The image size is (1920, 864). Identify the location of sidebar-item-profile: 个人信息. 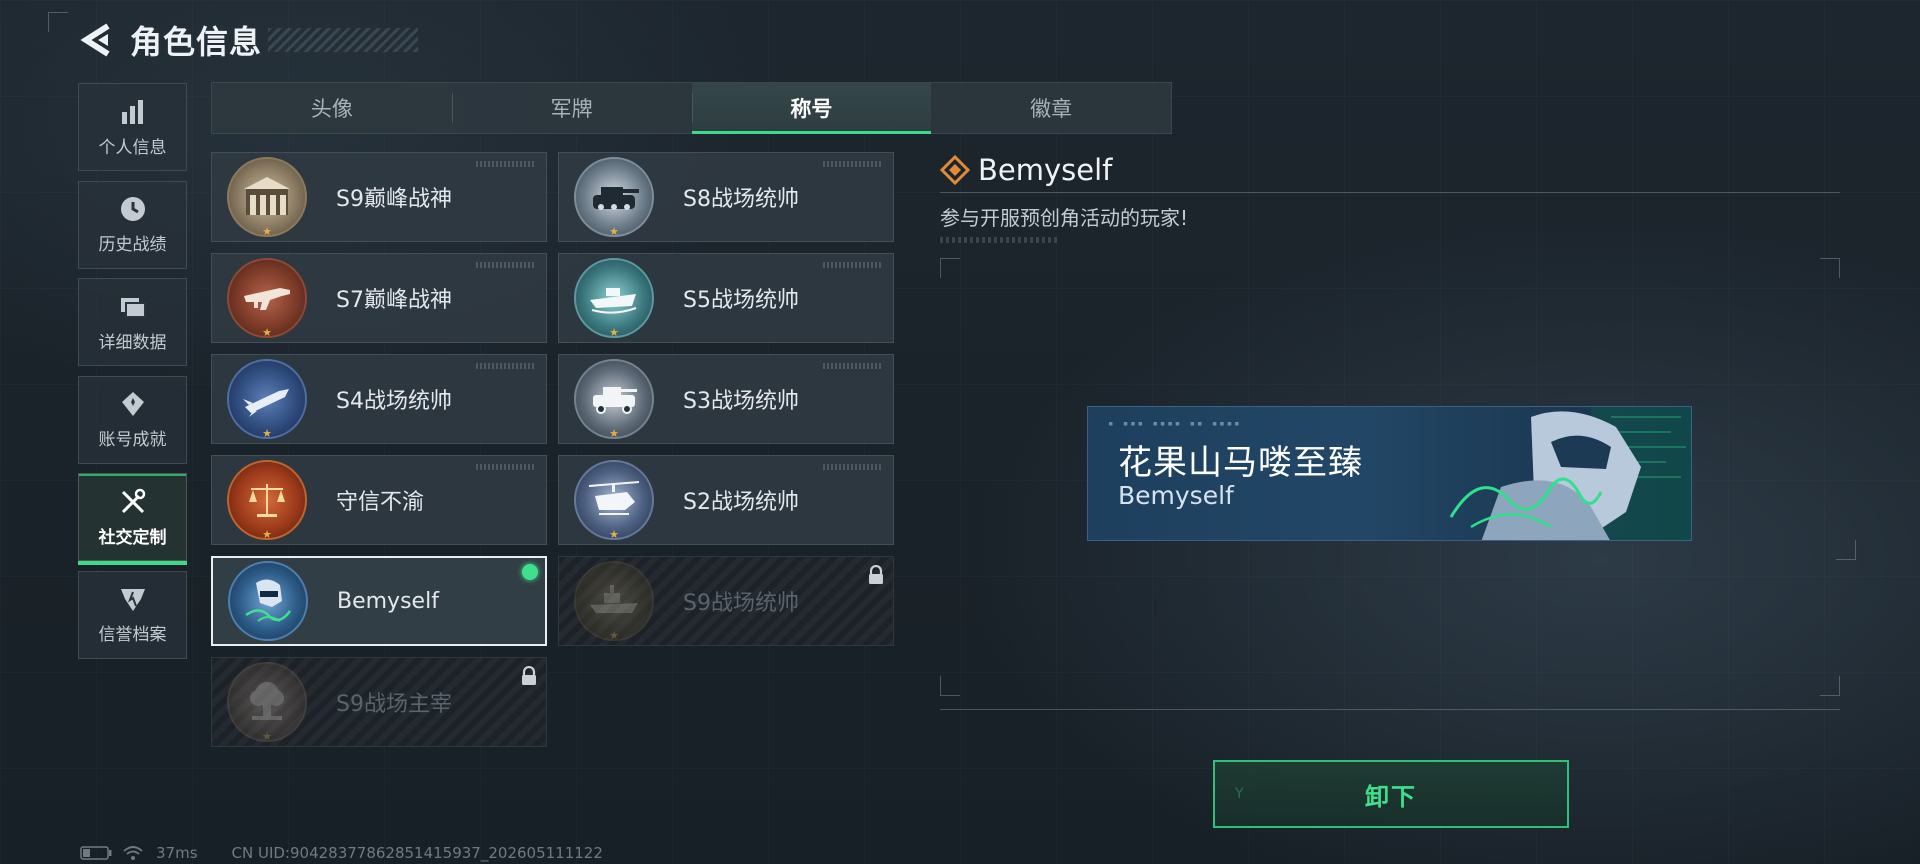
(132, 127).